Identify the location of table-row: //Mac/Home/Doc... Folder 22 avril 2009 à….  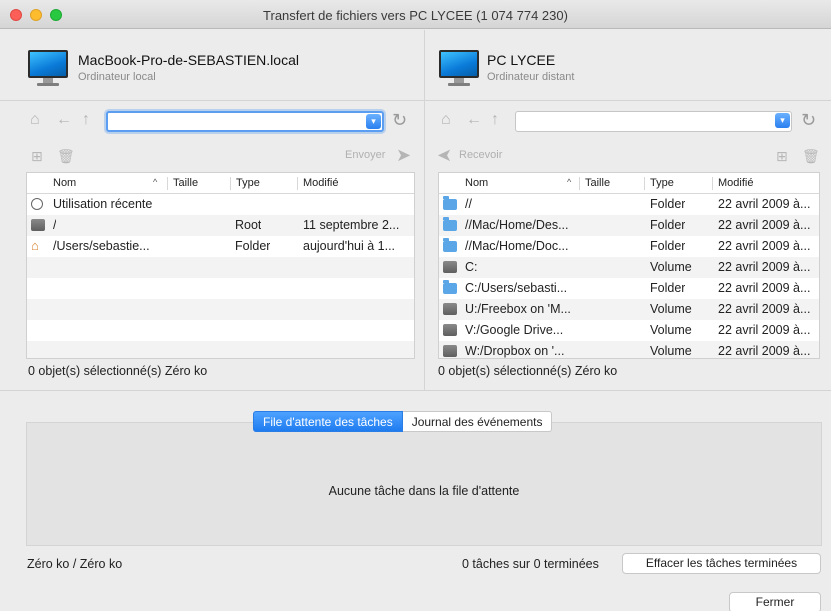
(629, 246).